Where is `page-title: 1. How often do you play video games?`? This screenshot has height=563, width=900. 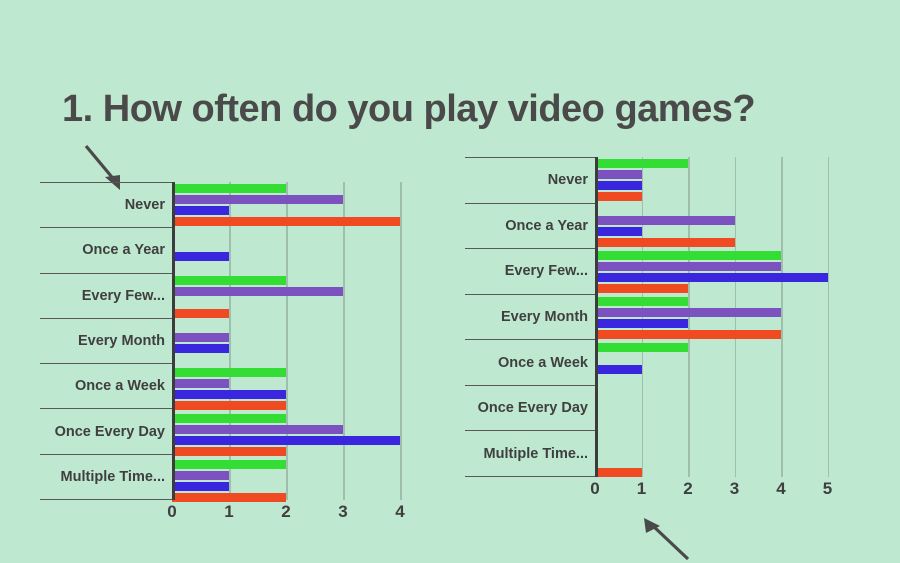 page-title: 1. How often do you play video games? is located at coordinates (409, 109).